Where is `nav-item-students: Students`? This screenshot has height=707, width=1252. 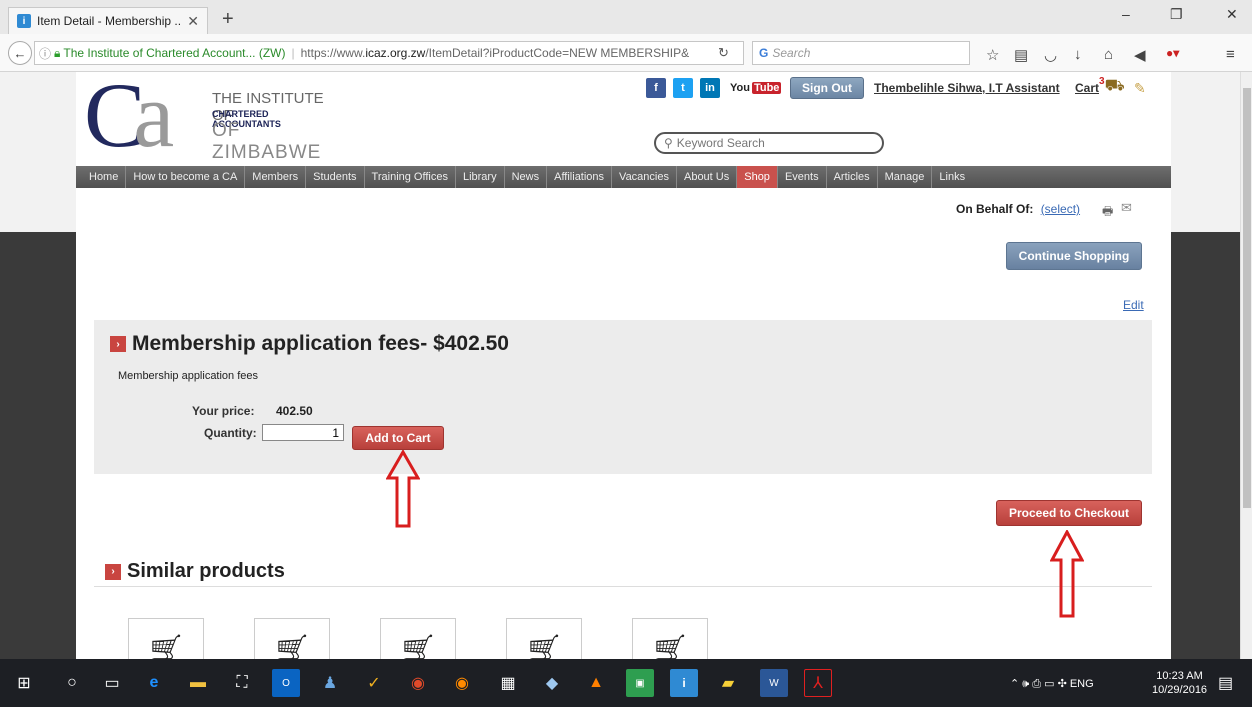
nav-item-students: Students is located at coordinates (335, 177).